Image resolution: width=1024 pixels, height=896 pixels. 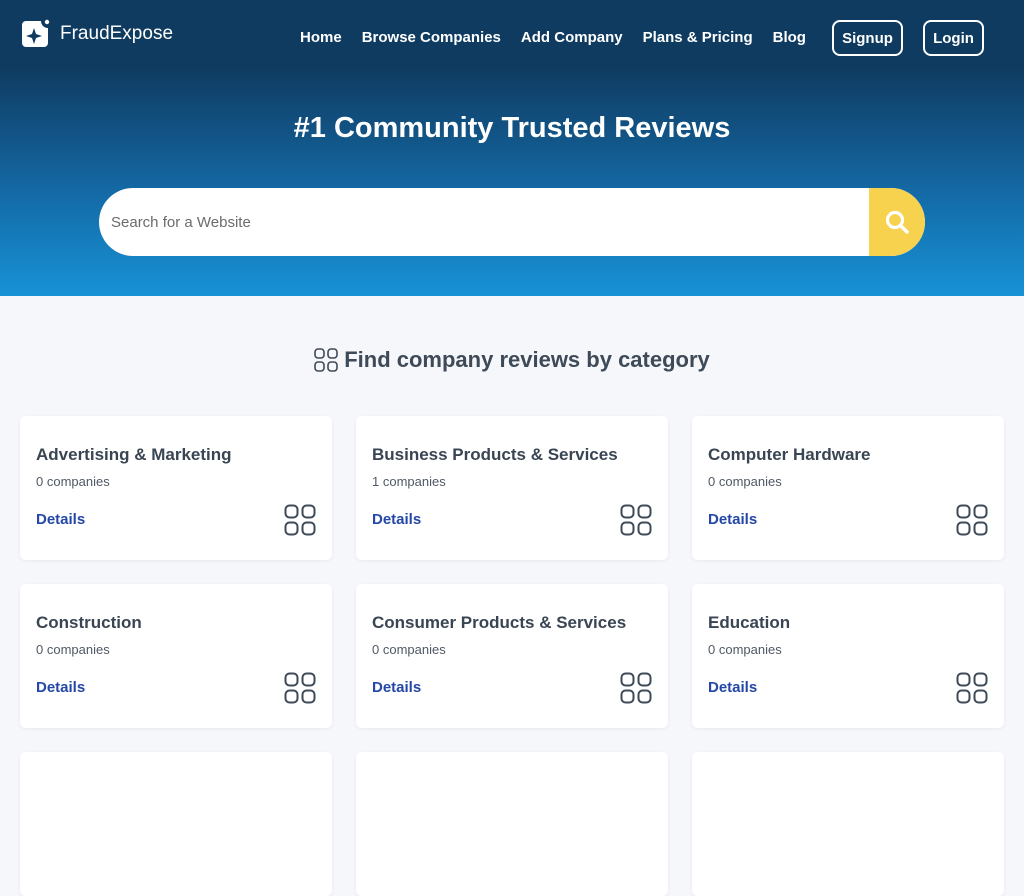 I want to click on category-title: Education, so click(x=749, y=622).